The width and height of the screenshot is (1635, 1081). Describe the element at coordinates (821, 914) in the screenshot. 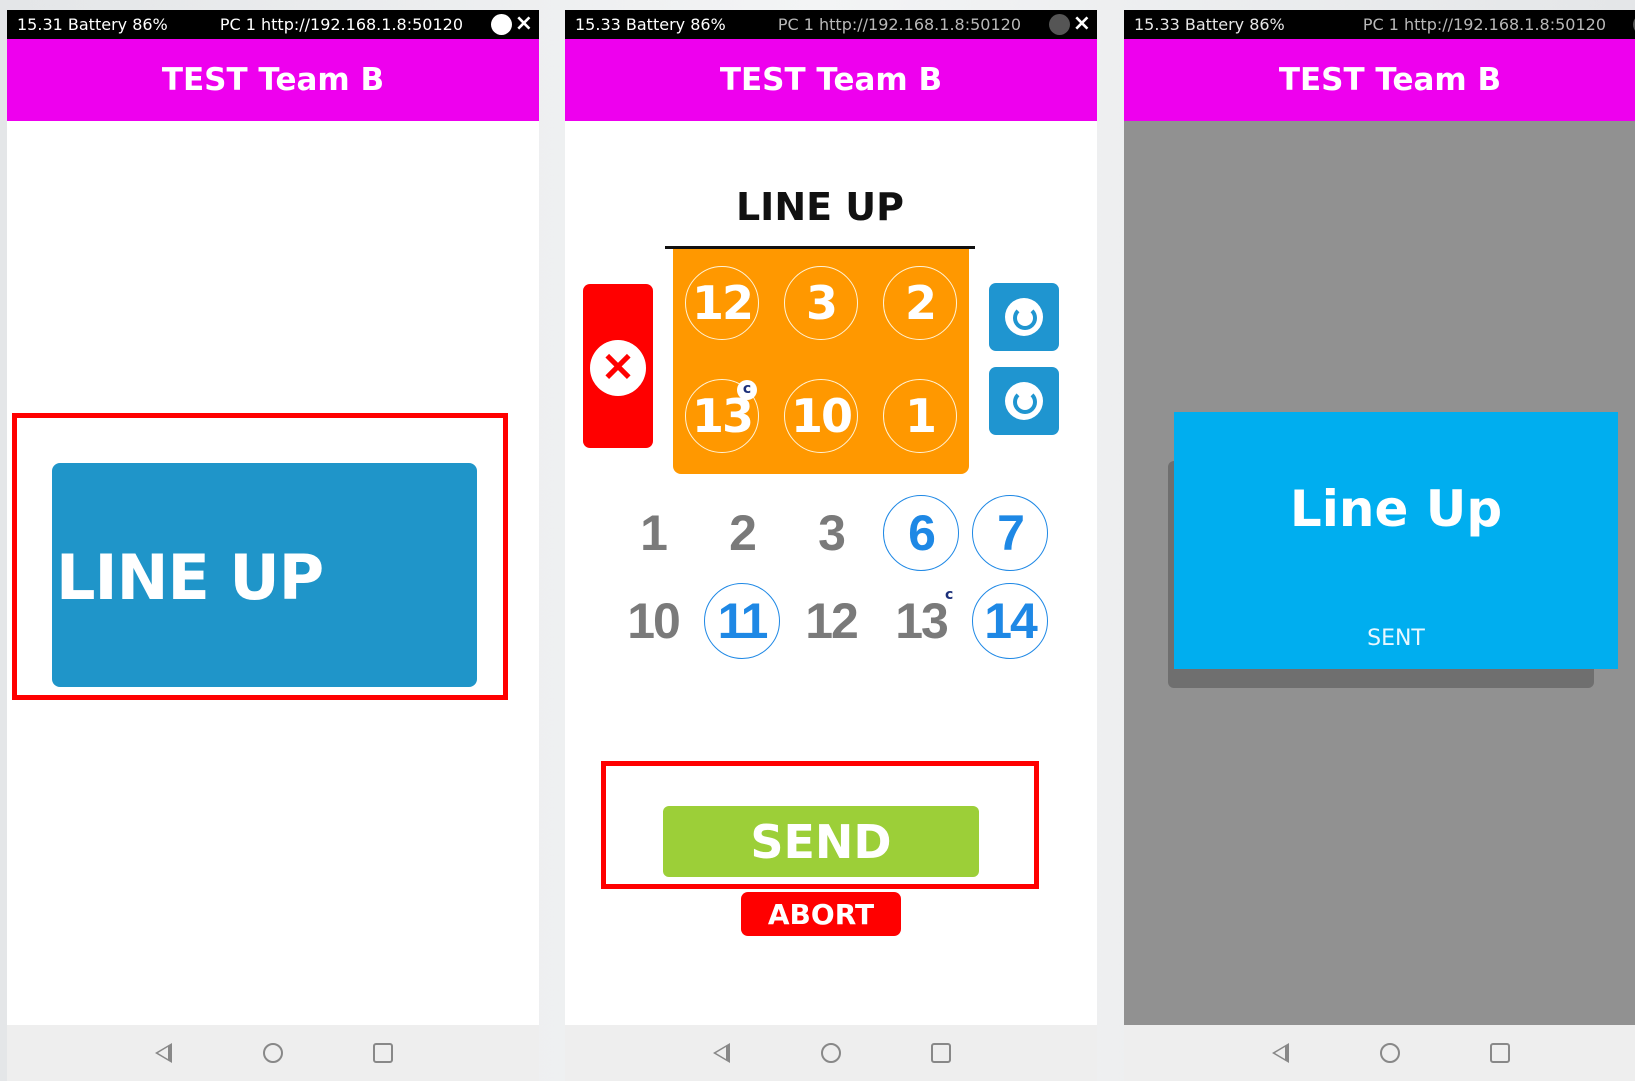

I see `abort-button: ABORT` at that location.